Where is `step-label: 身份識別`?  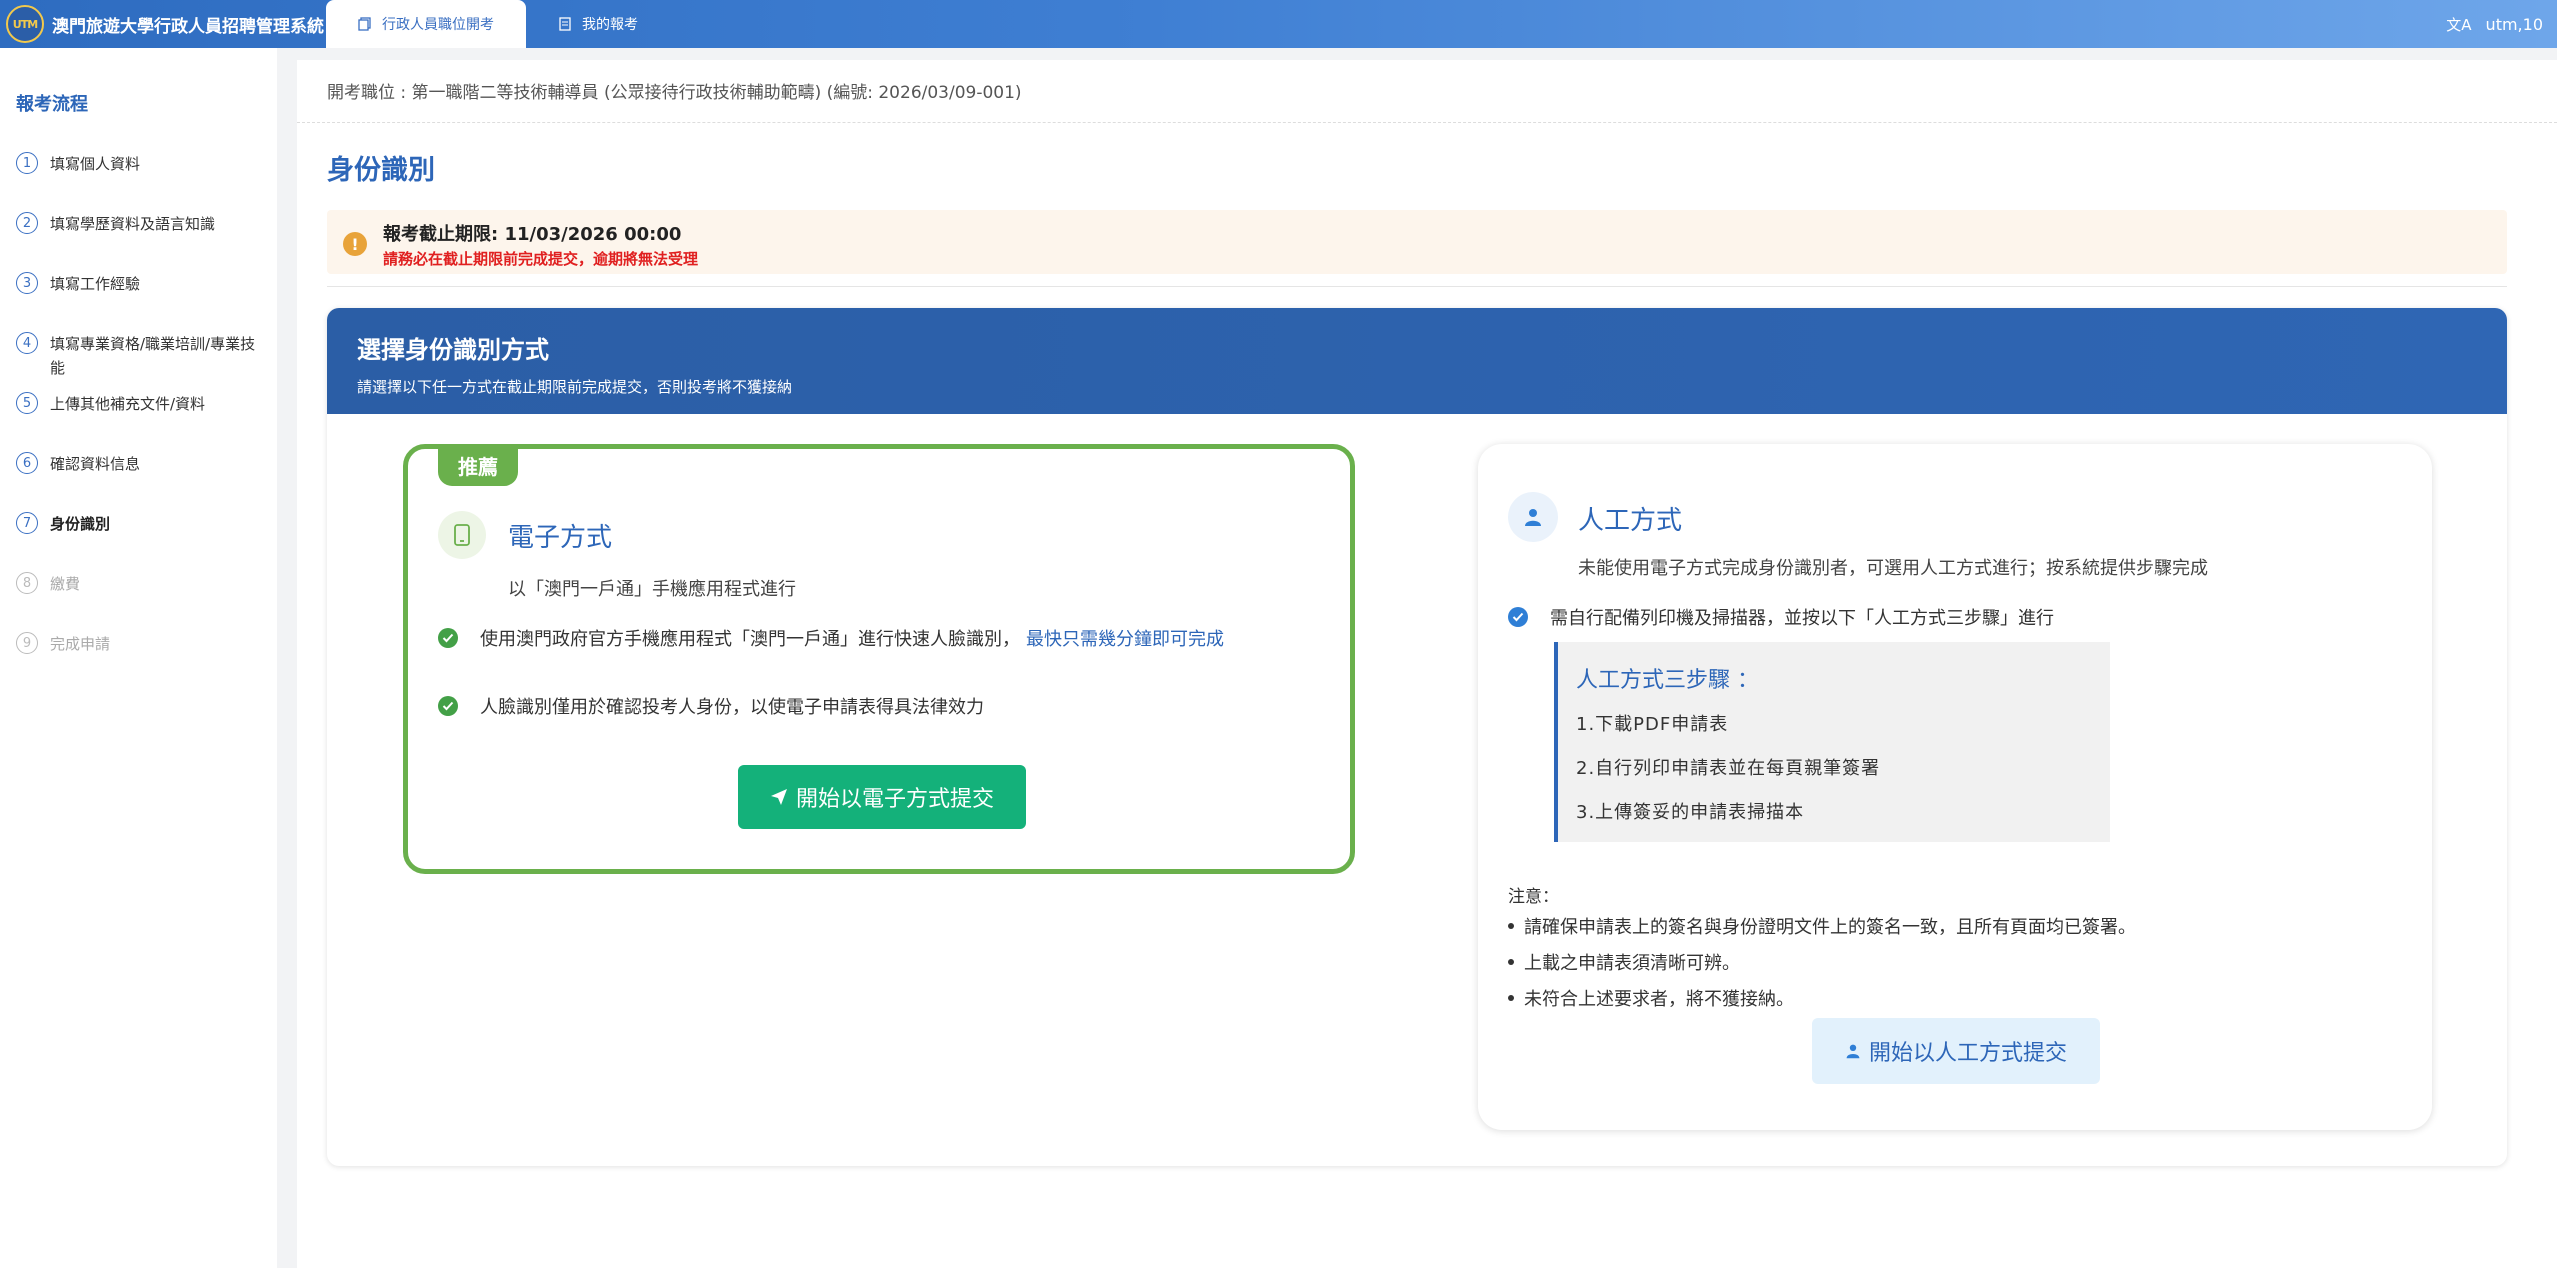 step-label: 身份識別 is located at coordinates (80, 524).